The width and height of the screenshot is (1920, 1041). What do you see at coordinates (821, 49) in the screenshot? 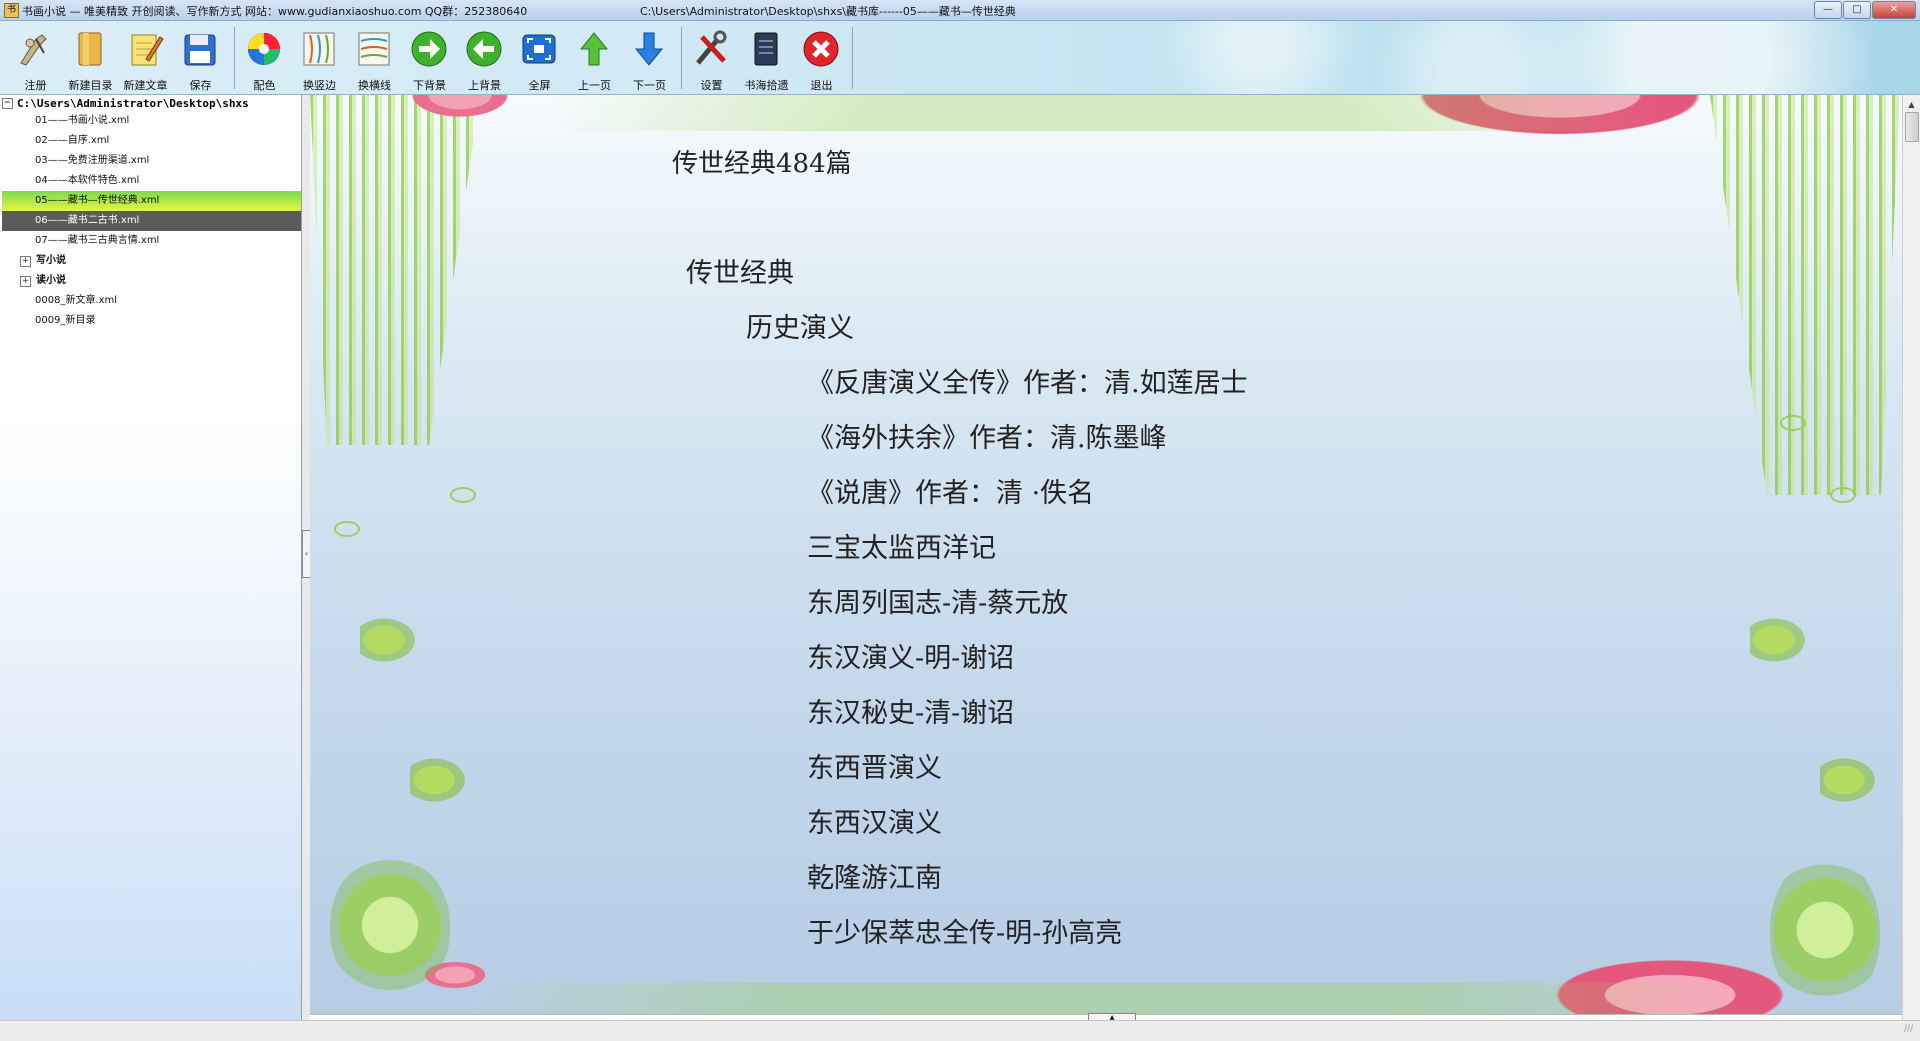
I see `red-x-icon` at bounding box center [821, 49].